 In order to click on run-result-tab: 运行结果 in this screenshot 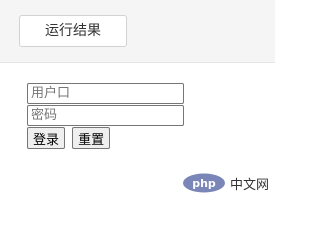, I will do `click(73, 31)`.